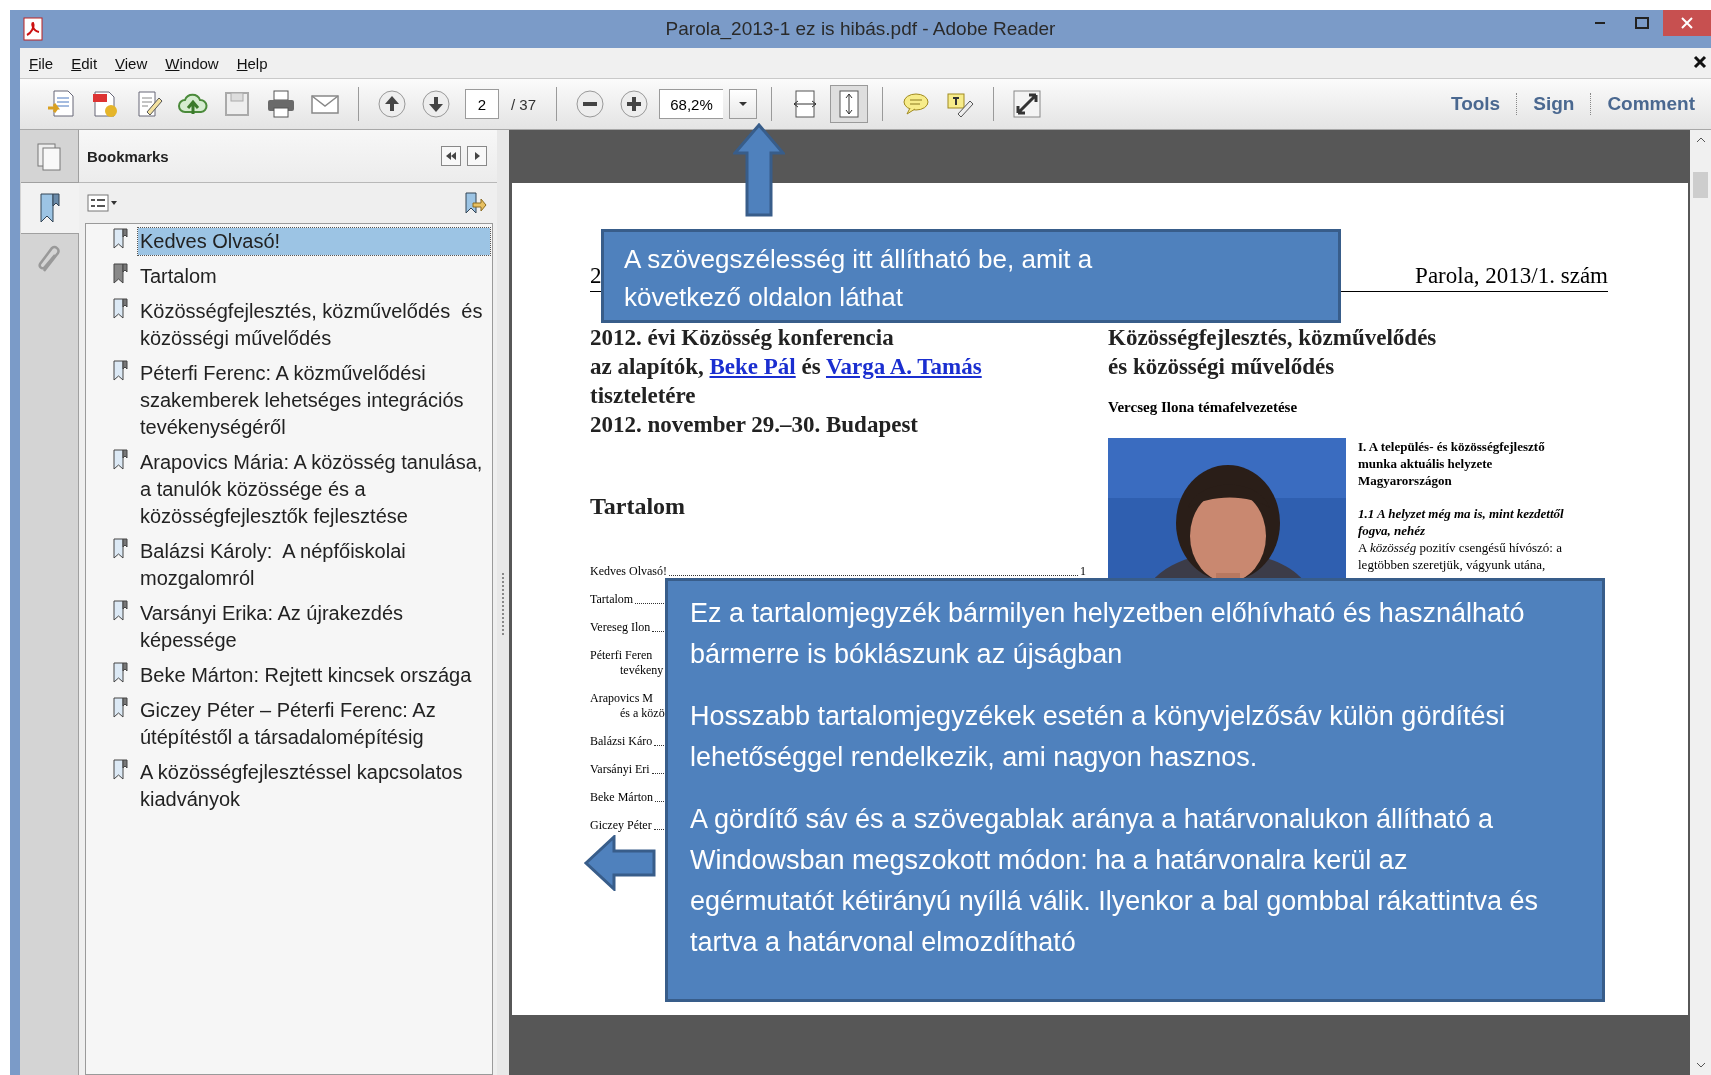 The height and width of the screenshot is (1075, 1711). What do you see at coordinates (314, 489) in the screenshot?
I see `bookmark-item: Arapovics Mária: A közösség tanulása, a tanulók közössége és a közösségfejlesztők fejlesztése` at bounding box center [314, 489].